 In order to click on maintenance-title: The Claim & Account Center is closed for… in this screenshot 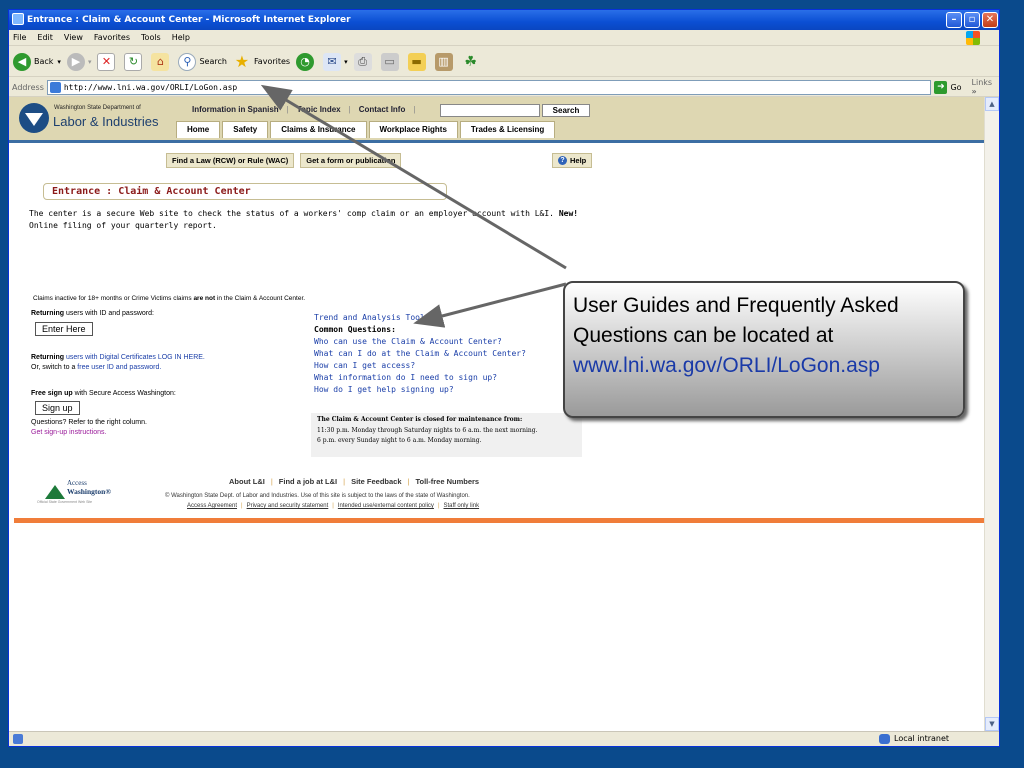, I will do `click(420, 419)`.